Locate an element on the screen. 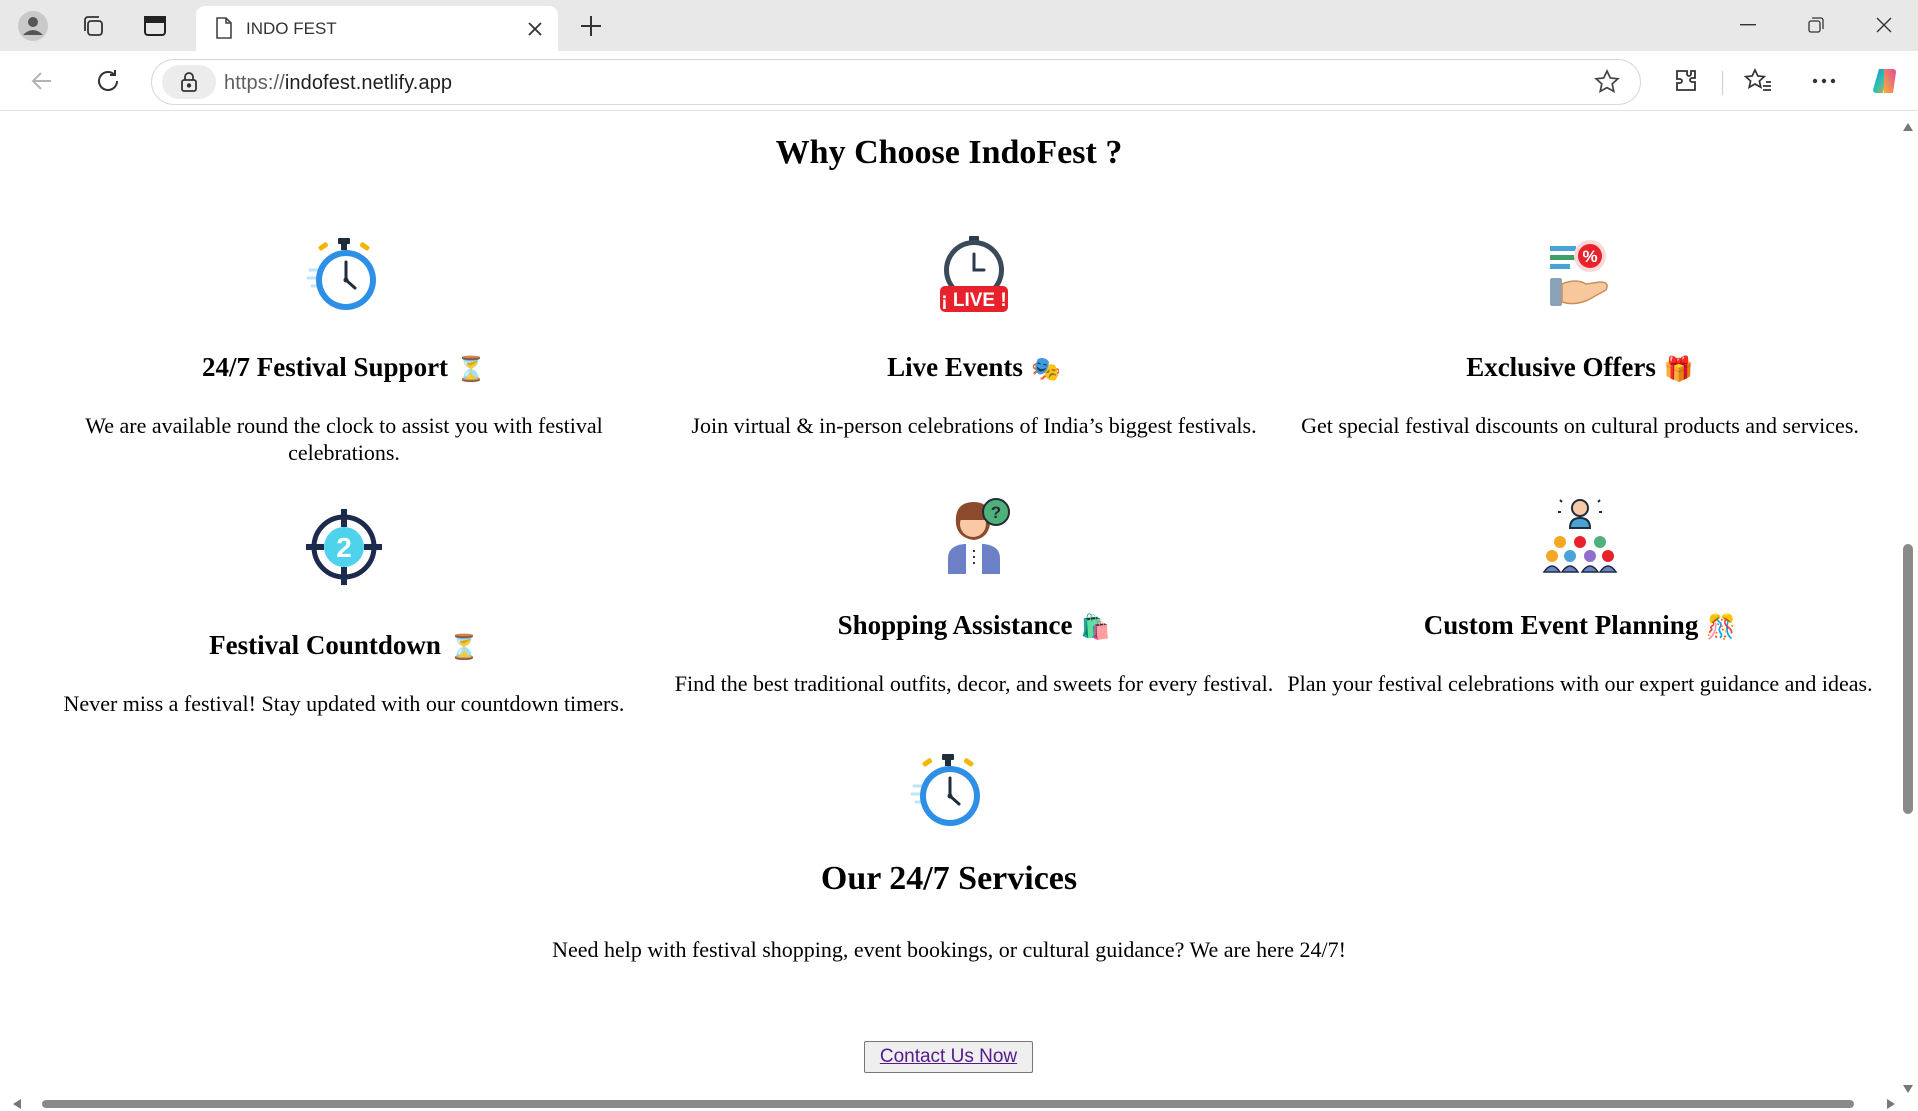 The height and width of the screenshot is (1111, 1918). back-icon is located at coordinates (42, 81).